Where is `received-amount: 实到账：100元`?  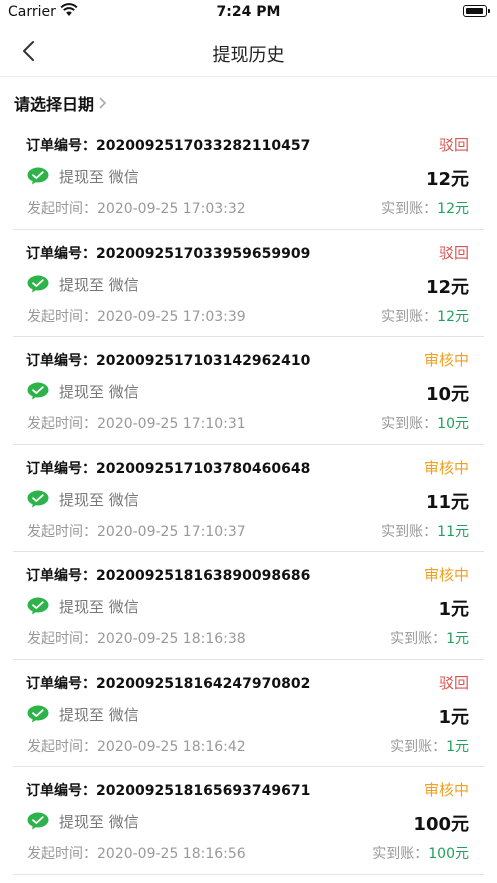 received-amount: 实到账：100元 is located at coordinates (420, 854).